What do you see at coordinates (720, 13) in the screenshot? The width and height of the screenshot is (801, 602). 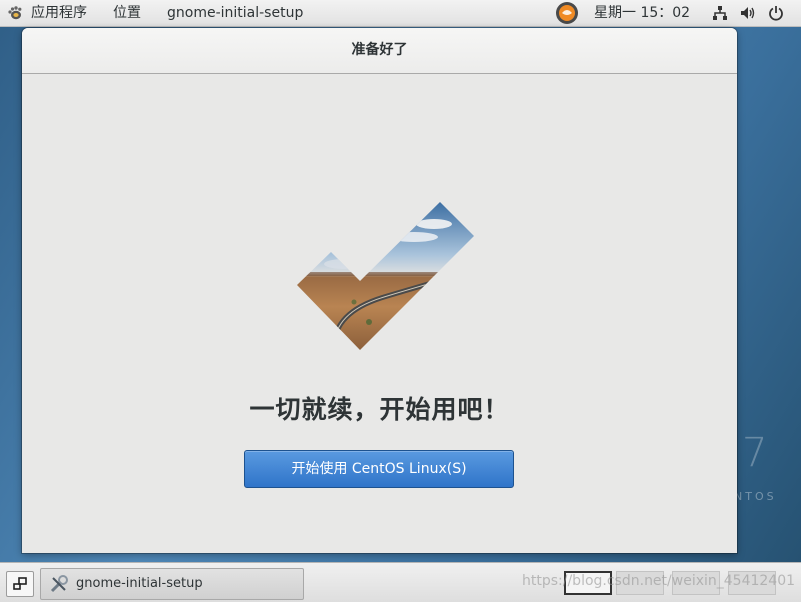 I see `network-icon` at bounding box center [720, 13].